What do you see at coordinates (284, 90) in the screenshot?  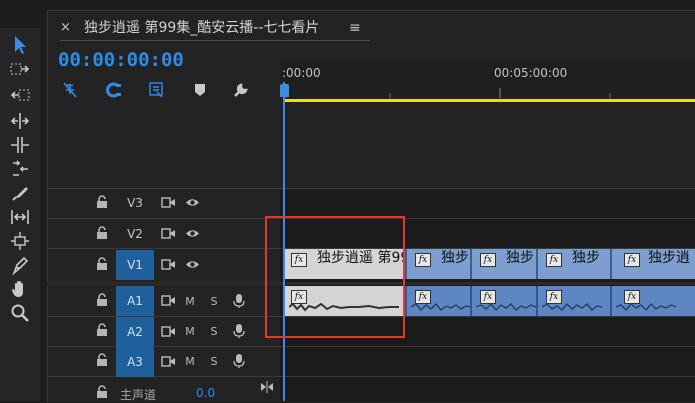 I see `playhead-handle` at bounding box center [284, 90].